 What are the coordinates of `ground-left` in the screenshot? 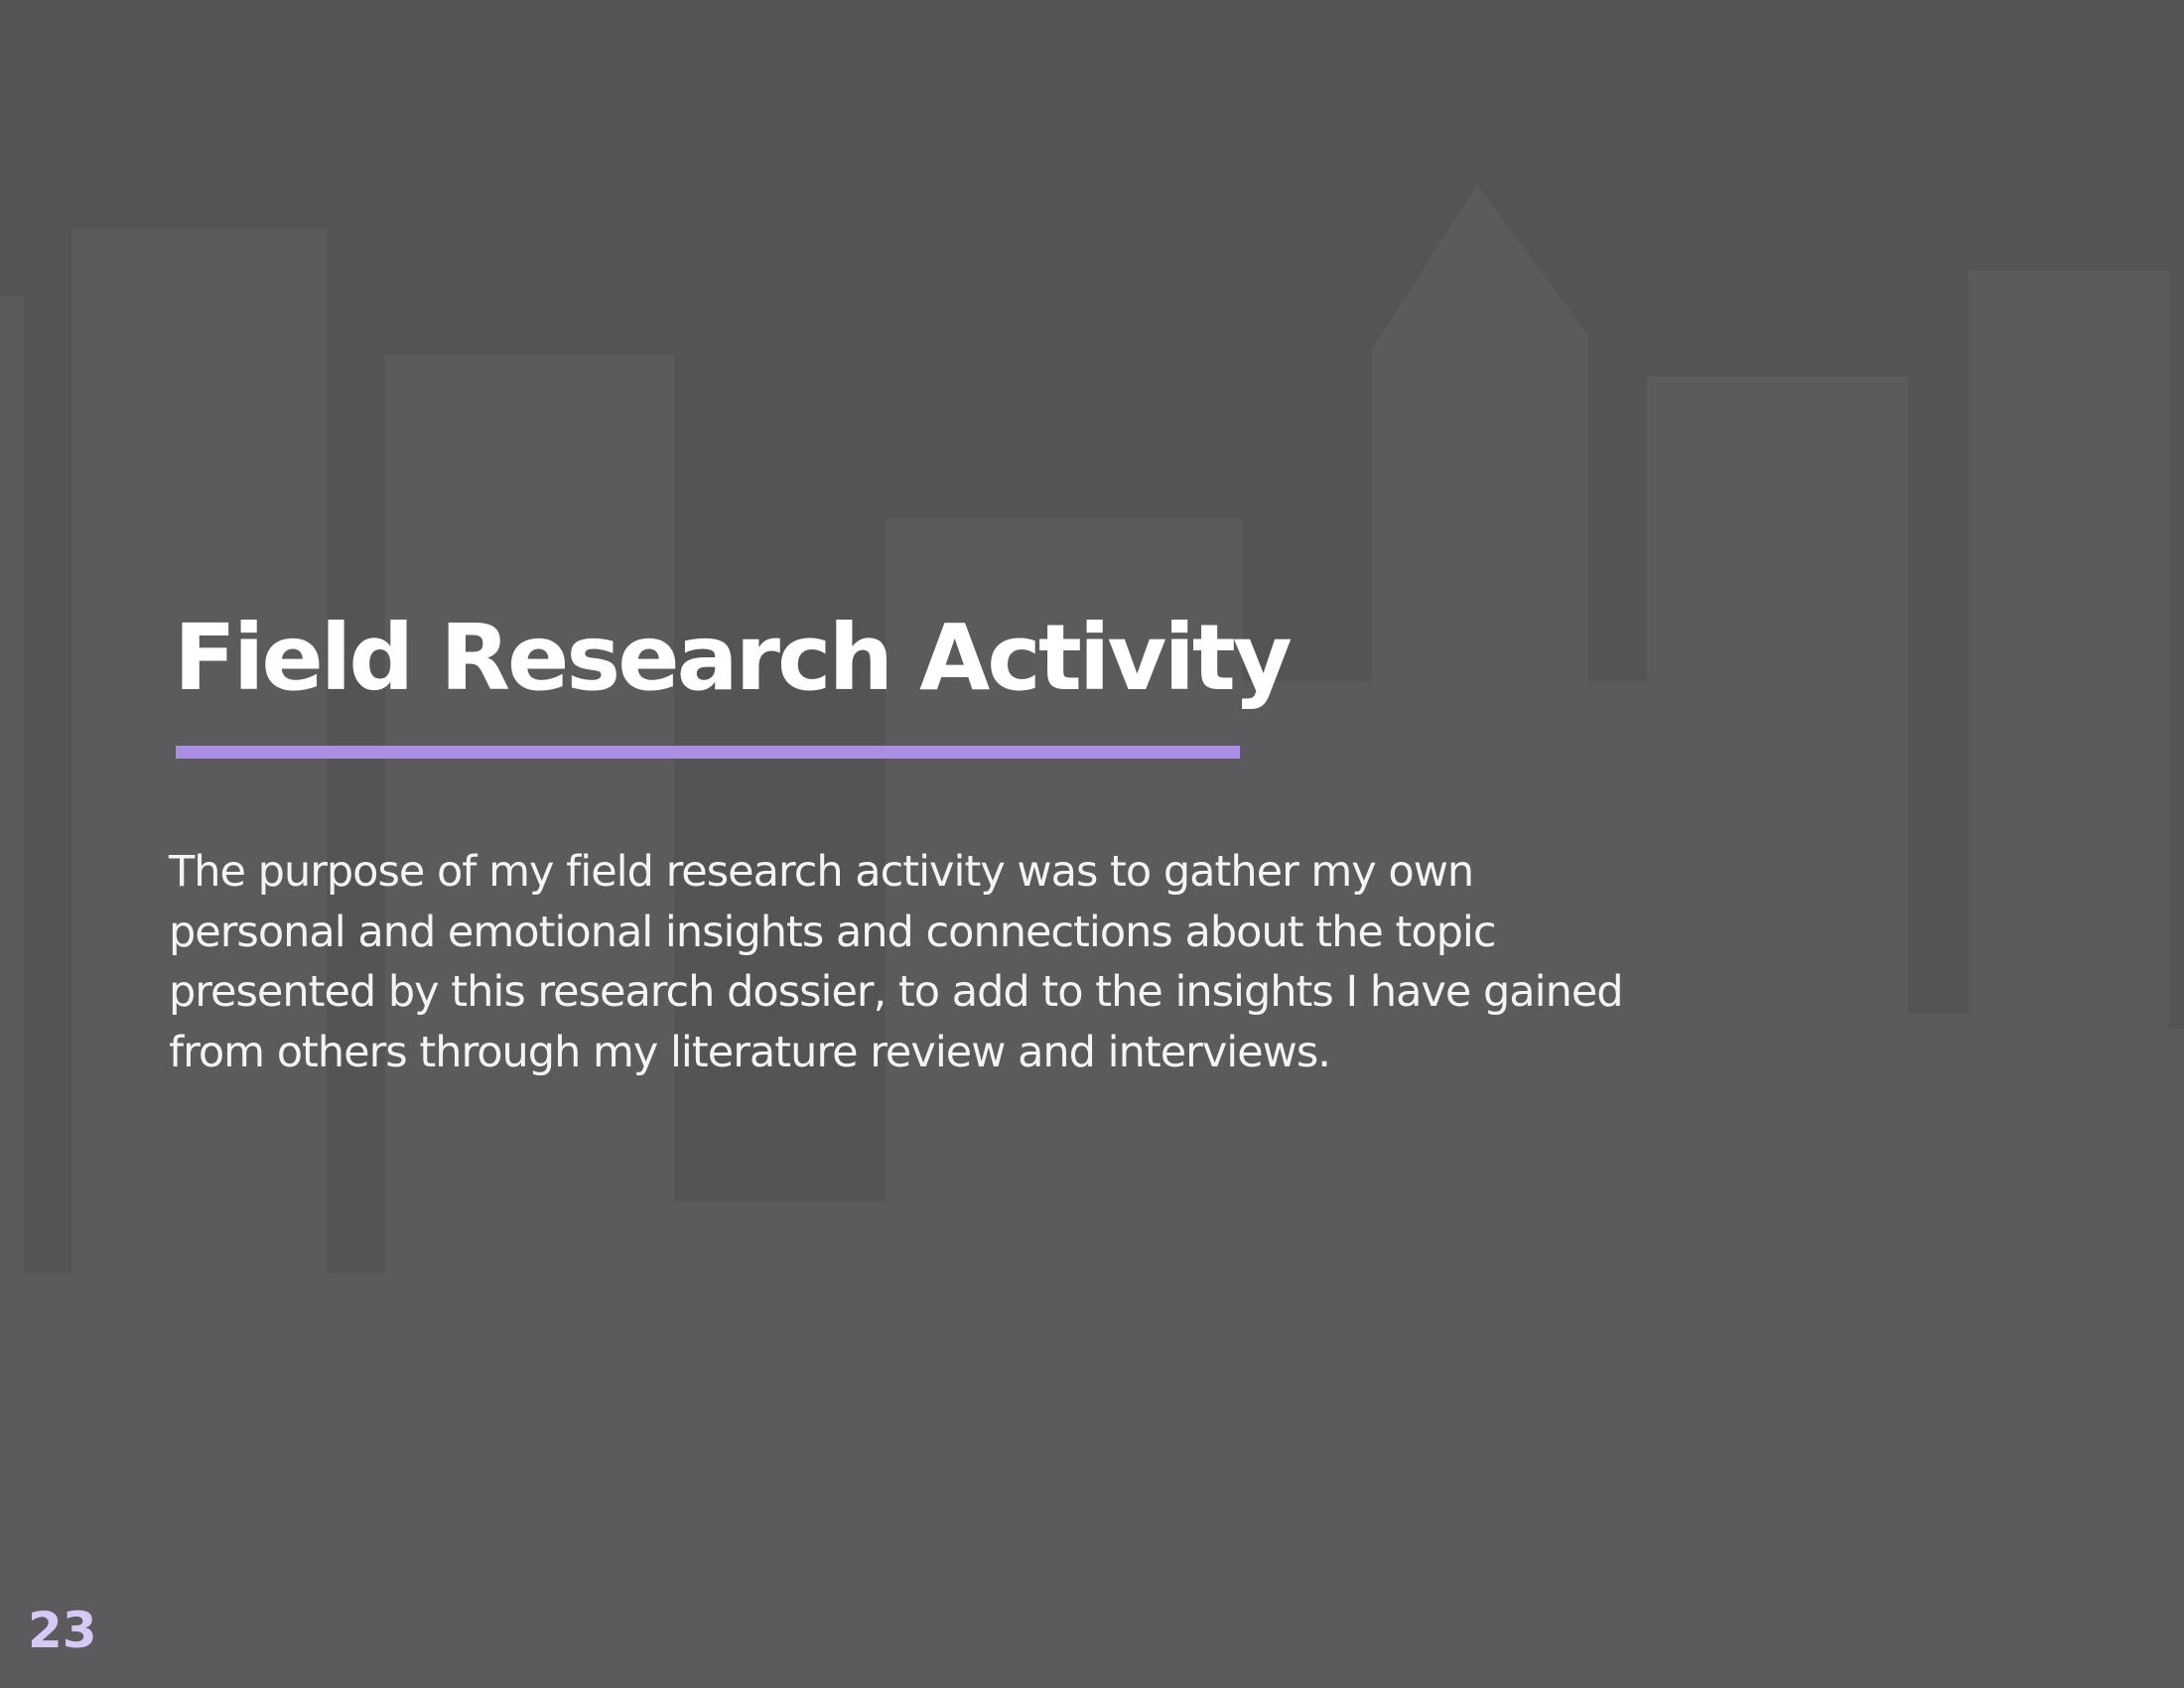 It's located at (446, 1246).